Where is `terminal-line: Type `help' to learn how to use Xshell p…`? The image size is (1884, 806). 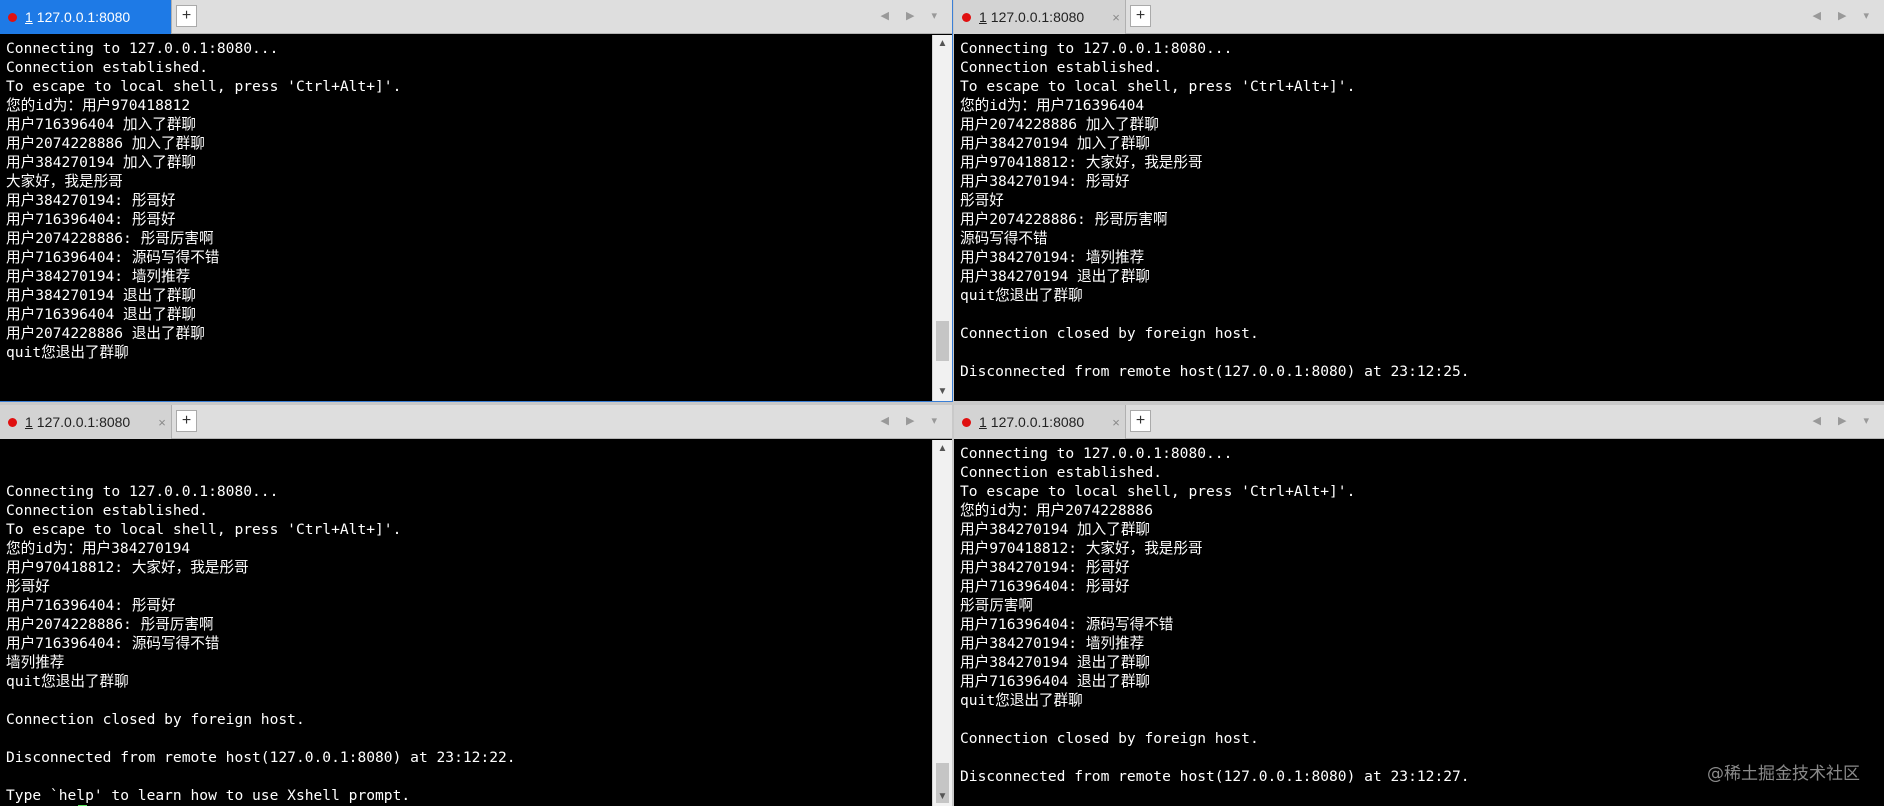
terminal-line: Type `help' to learn how to use Xshell p… is located at coordinates (208, 795).